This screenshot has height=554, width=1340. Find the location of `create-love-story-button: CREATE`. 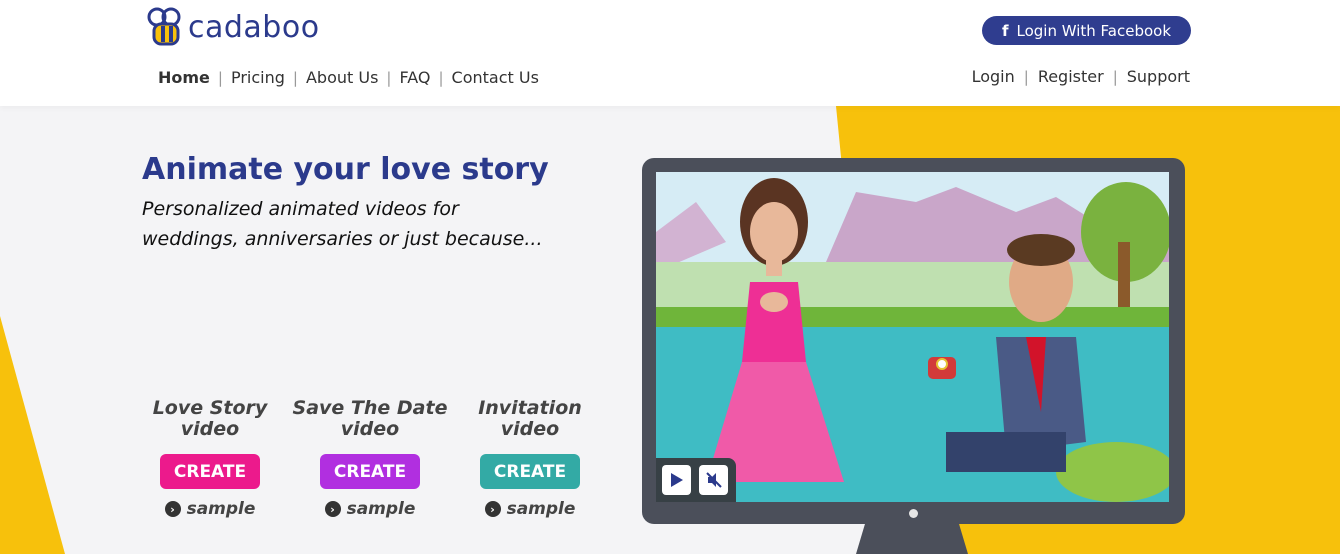

create-love-story-button: CREATE is located at coordinates (210, 471).